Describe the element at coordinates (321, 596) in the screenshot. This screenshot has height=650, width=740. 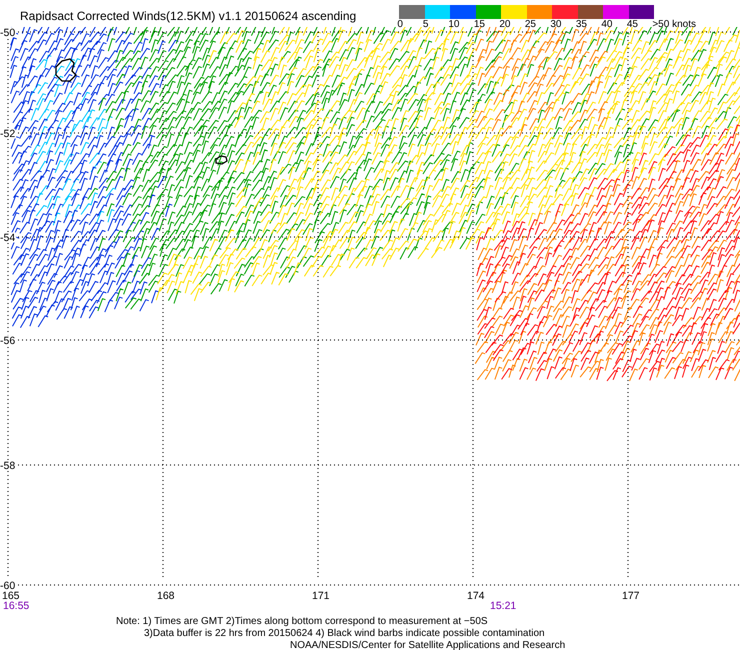
I see `longitude-label: 171` at that location.